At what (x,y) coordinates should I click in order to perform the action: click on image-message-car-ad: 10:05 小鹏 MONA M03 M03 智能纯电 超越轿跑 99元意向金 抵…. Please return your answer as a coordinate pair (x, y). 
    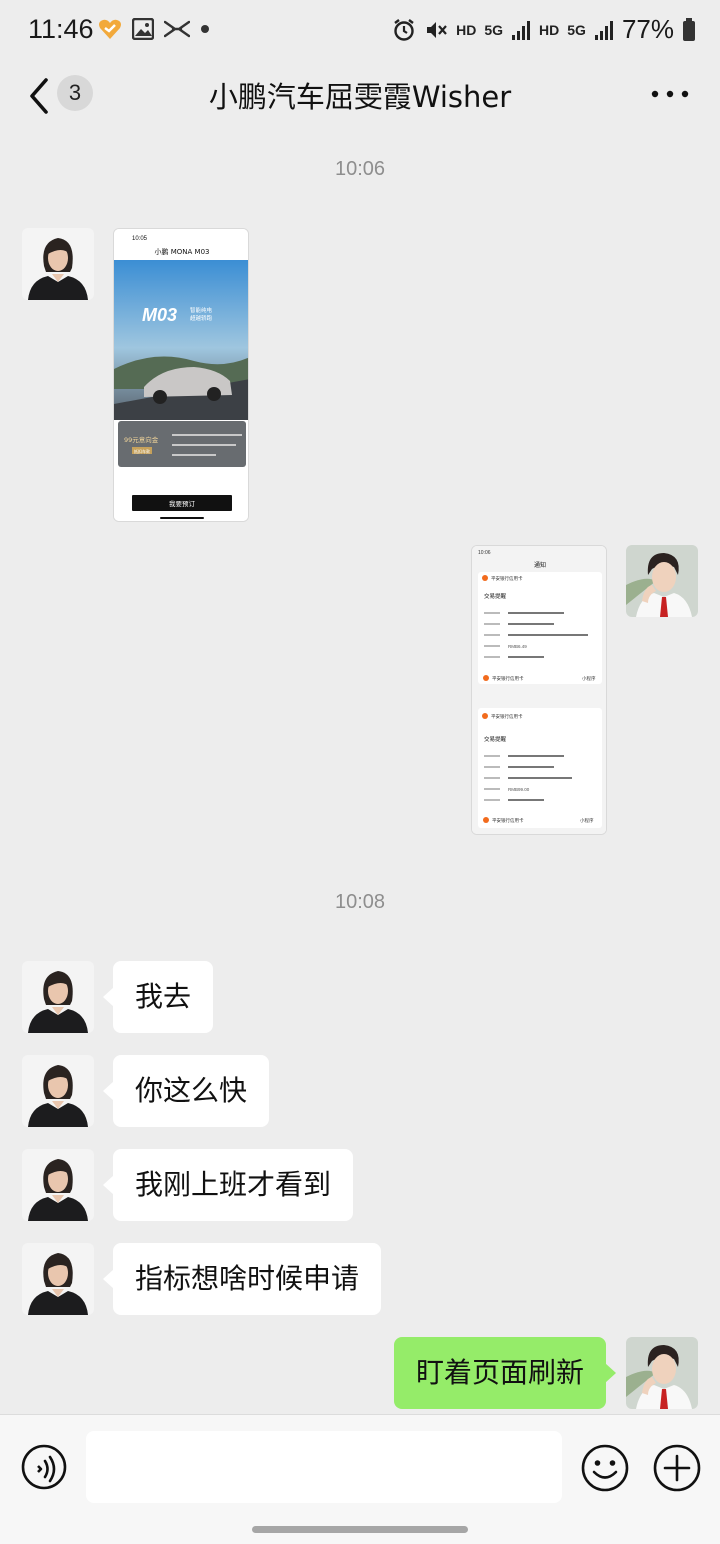
    Looking at the image, I should click on (181, 375).